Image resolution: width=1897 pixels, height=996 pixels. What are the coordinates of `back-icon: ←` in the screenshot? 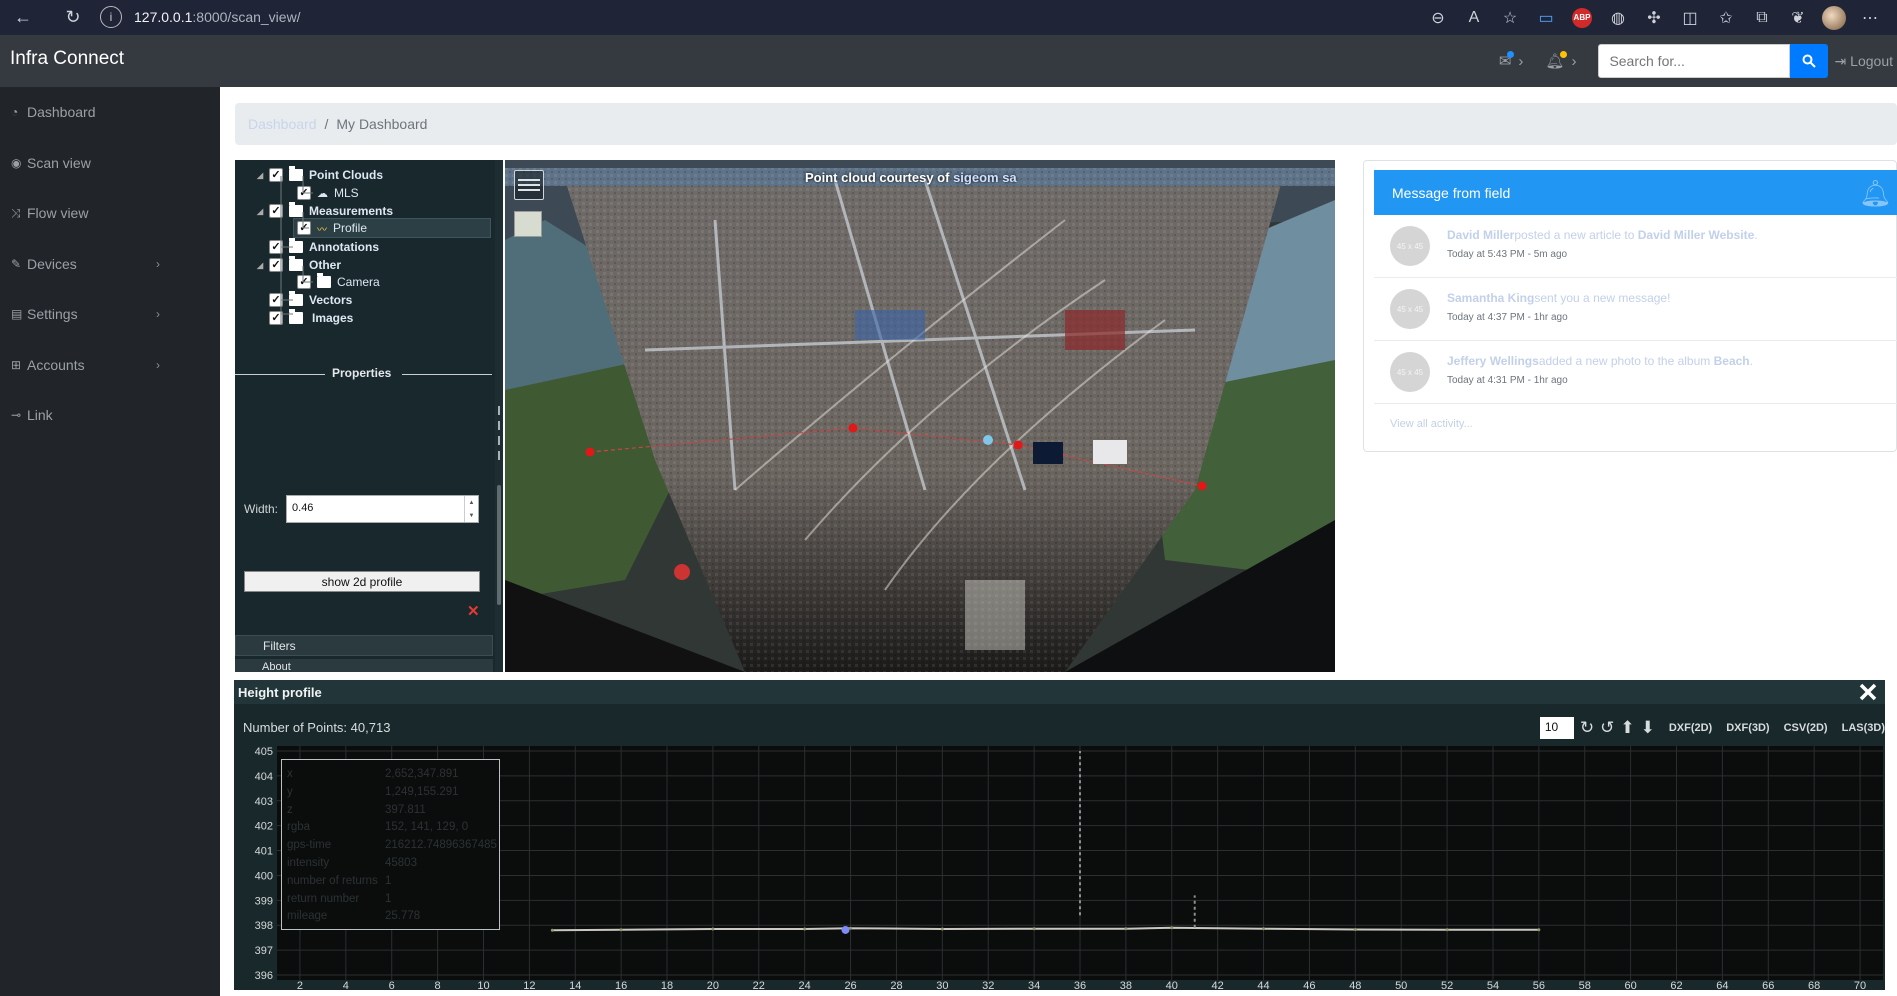 It's located at (23, 18).